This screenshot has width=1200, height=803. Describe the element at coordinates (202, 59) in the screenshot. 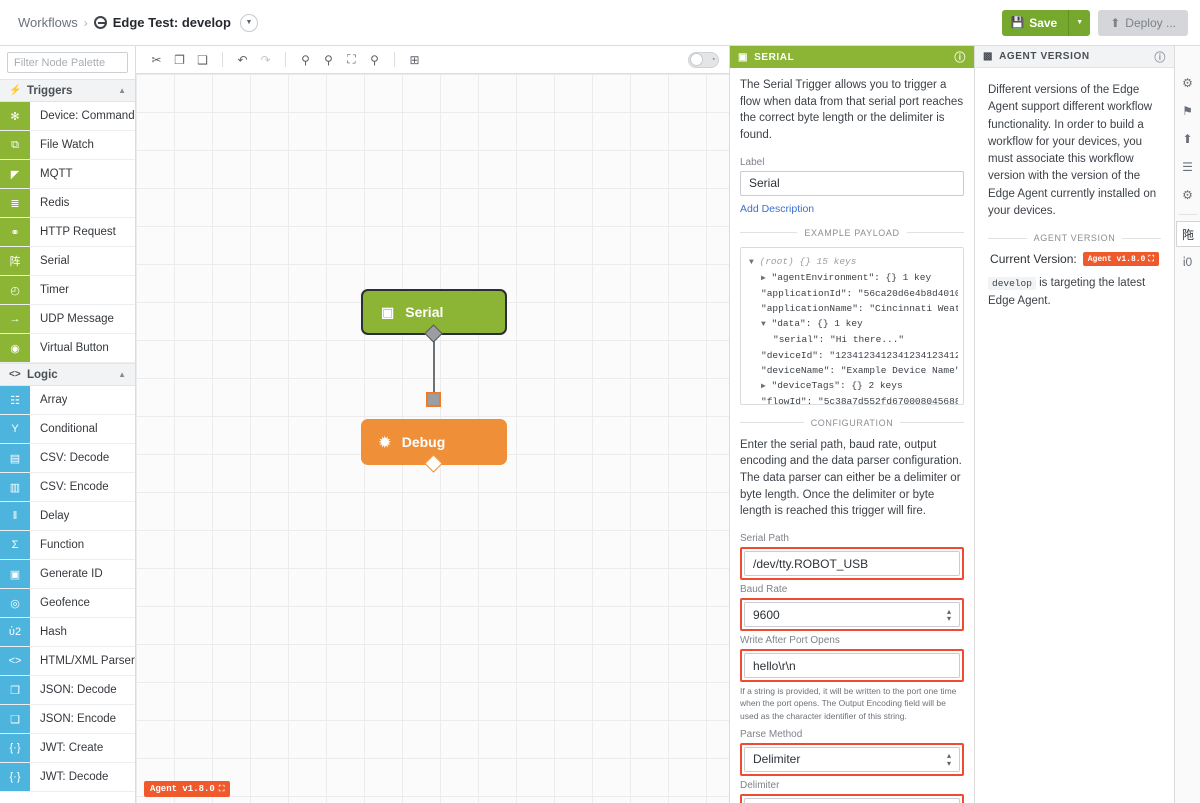

I see `paste-button: ❑` at that location.